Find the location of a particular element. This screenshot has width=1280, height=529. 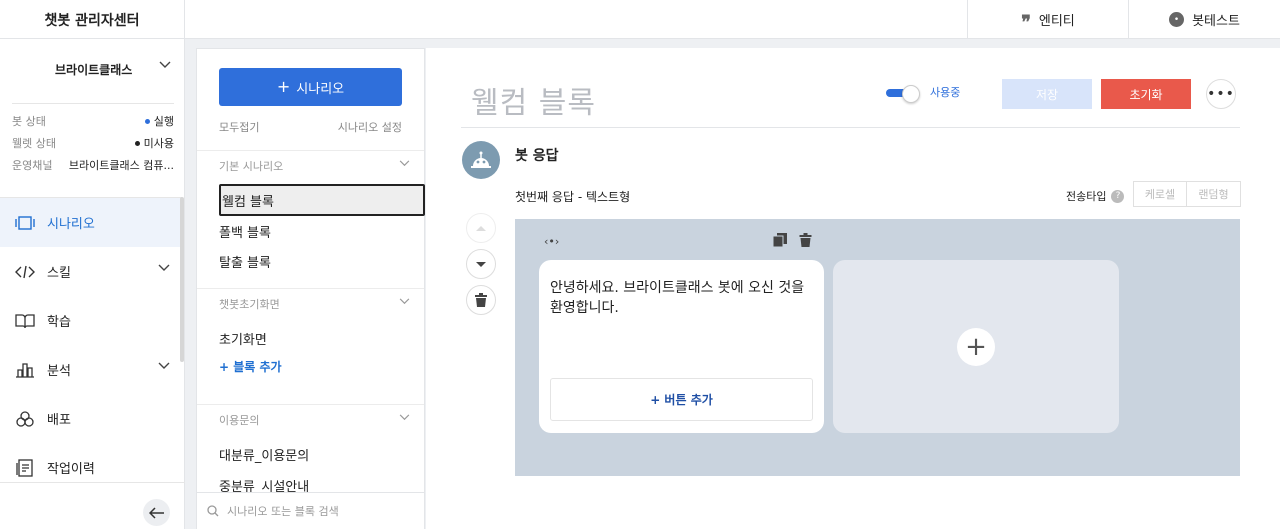

block-item: 대분류_이용문의 is located at coordinates (264, 454).